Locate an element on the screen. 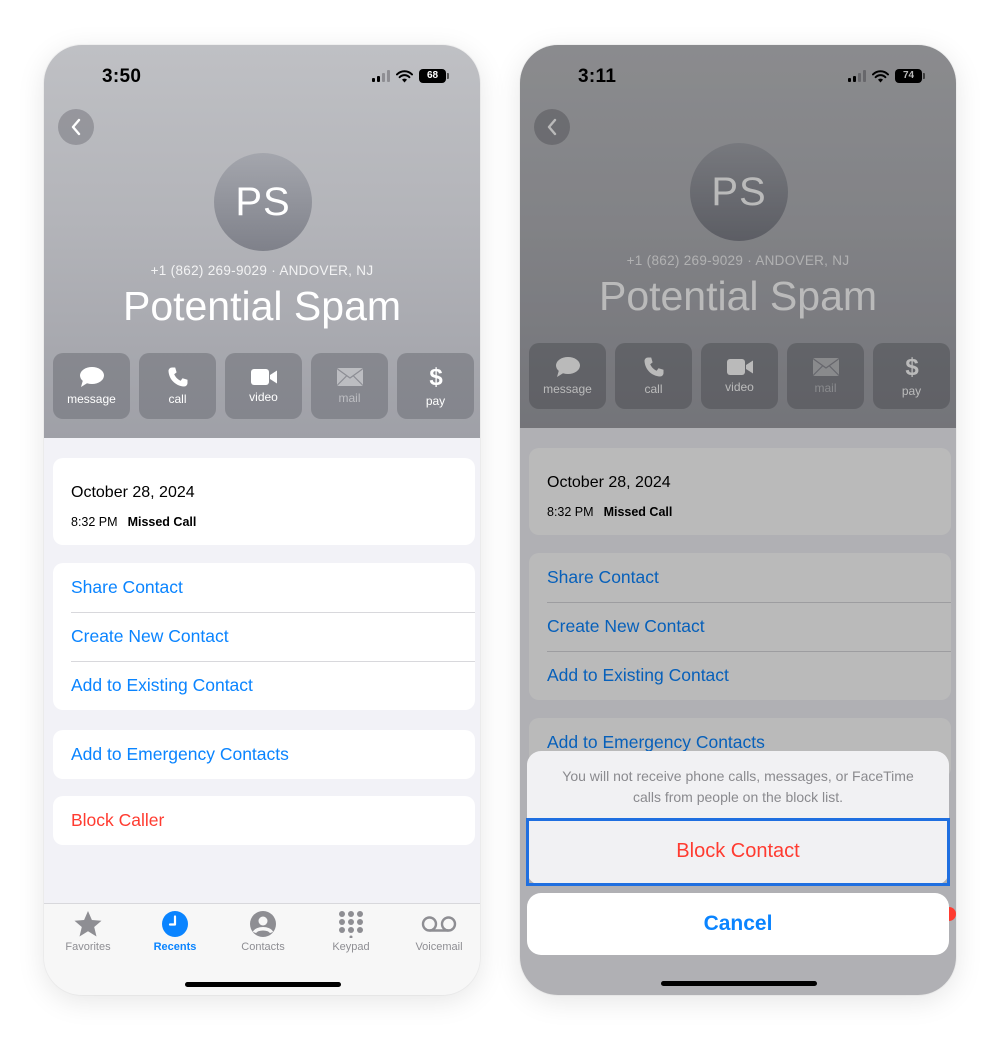 The width and height of the screenshot is (1000, 1040). mail-icon is located at coordinates (349, 377).